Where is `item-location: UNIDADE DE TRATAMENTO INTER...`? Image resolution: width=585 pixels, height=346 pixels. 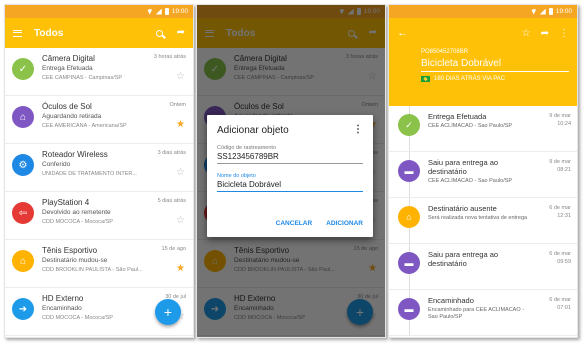
item-location: UNIDADE DE TRATAMENTO INTER... is located at coordinates (89, 174).